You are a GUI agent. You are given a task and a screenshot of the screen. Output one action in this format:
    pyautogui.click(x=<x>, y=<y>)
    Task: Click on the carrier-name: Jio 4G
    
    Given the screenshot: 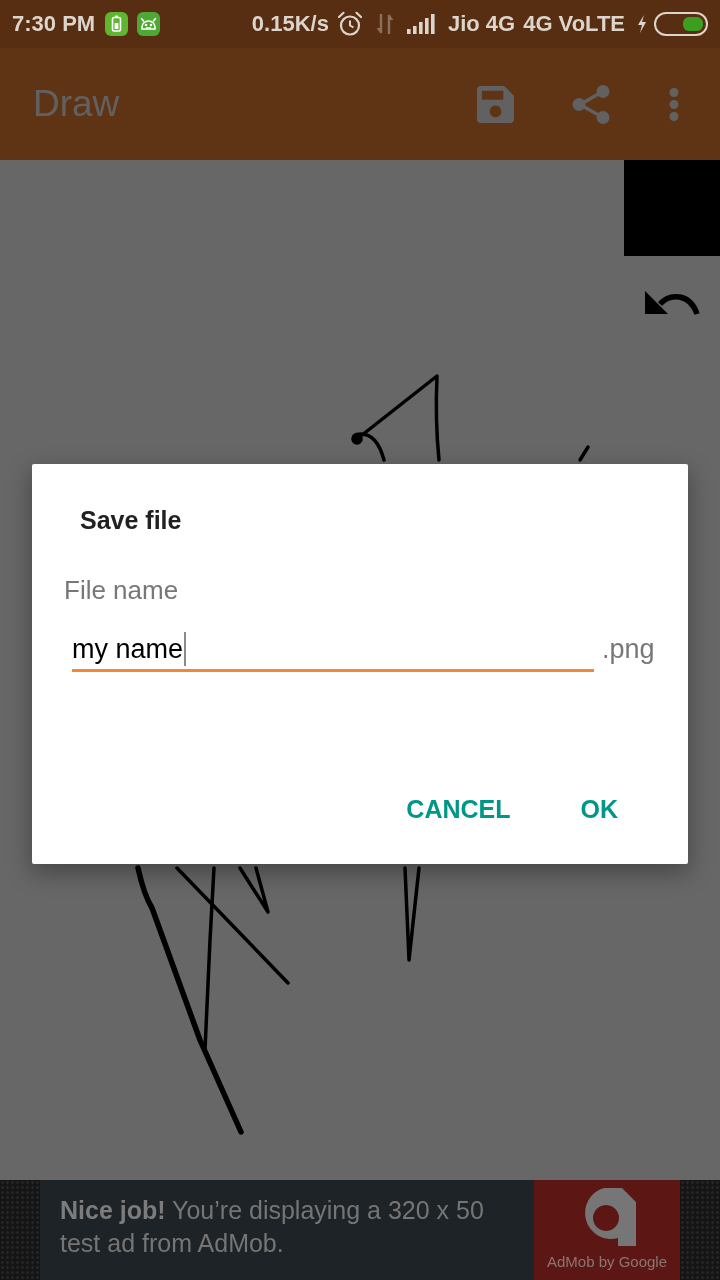 What is the action you would take?
    pyautogui.click(x=481, y=24)
    